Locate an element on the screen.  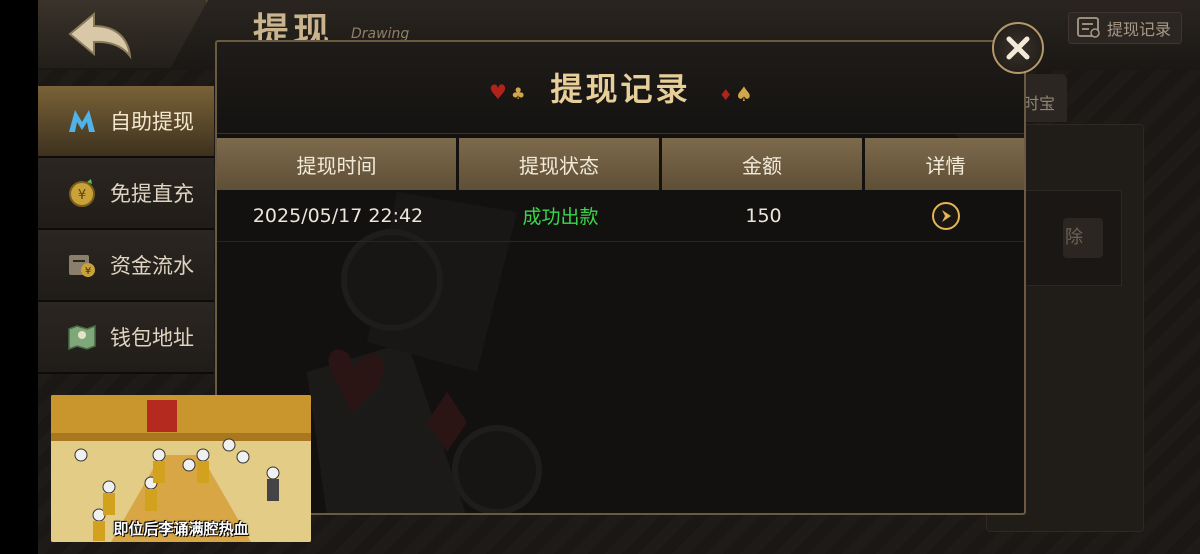
sidebar-item-wallet-address: 钱包地址 is located at coordinates (126, 338).